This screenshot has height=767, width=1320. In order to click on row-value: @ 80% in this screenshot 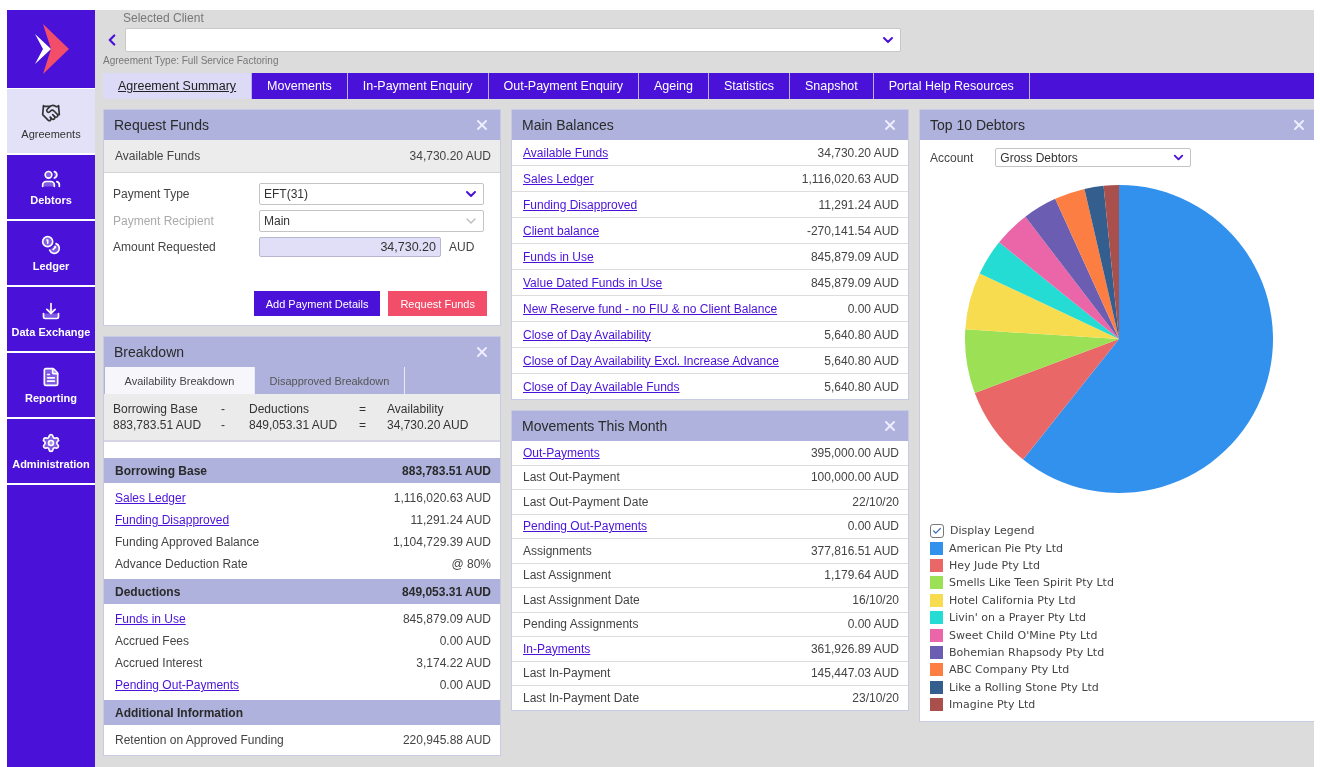, I will do `click(471, 564)`.